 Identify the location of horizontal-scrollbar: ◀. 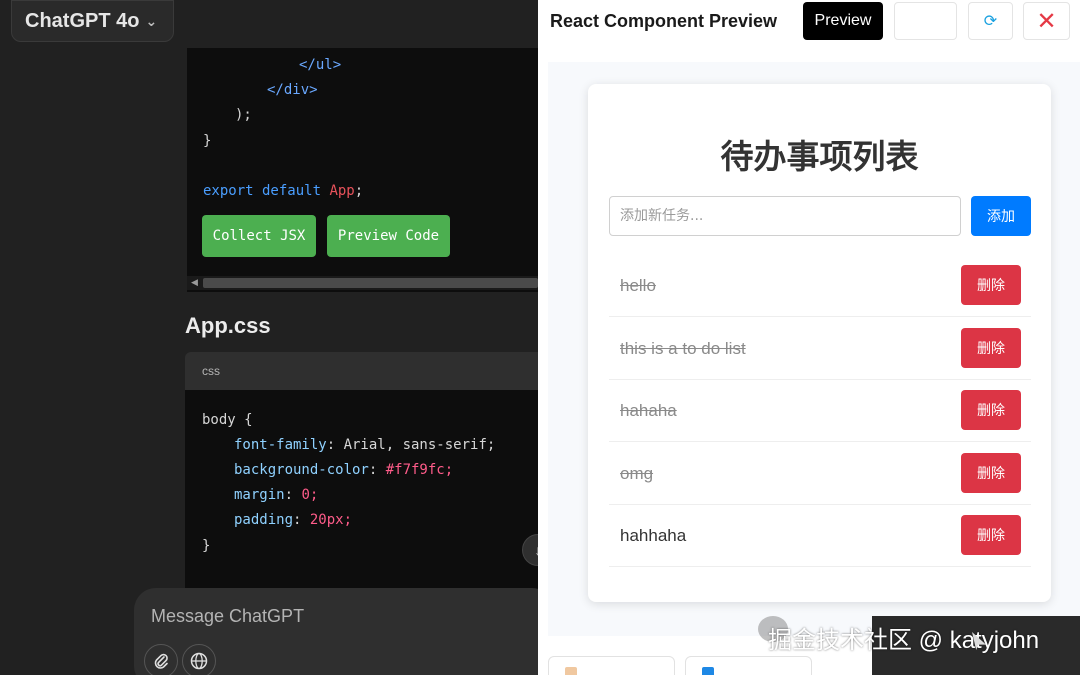
(362, 283).